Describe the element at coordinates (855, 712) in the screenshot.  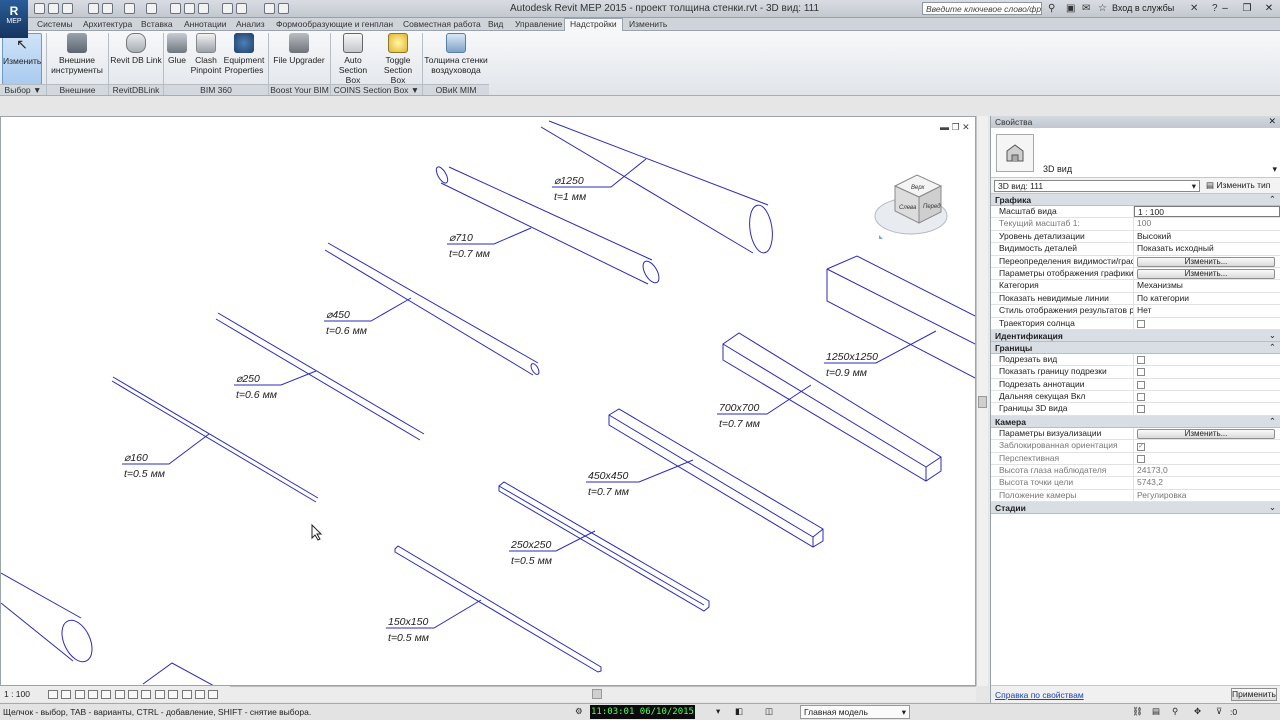
I see `active-model-select: Главная модель ▾` at that location.